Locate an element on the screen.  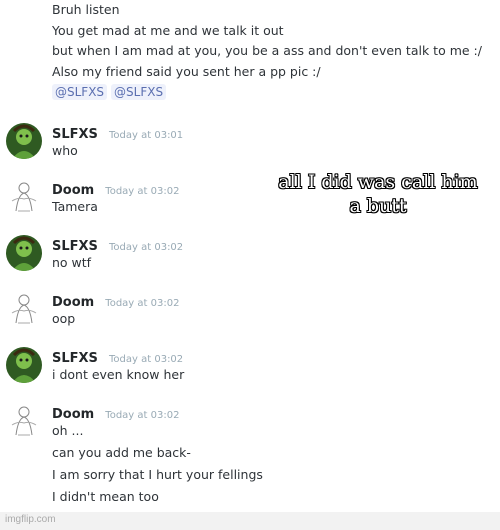
message-line: You get mad at me and we talk it out is located at coordinates (168, 30).